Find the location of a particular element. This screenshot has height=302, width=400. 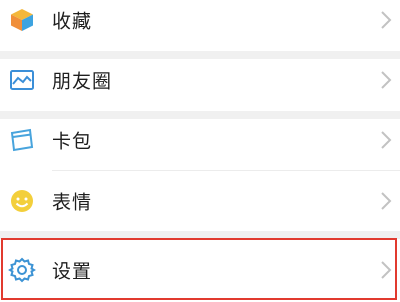

gear-icon is located at coordinates (22, 270).